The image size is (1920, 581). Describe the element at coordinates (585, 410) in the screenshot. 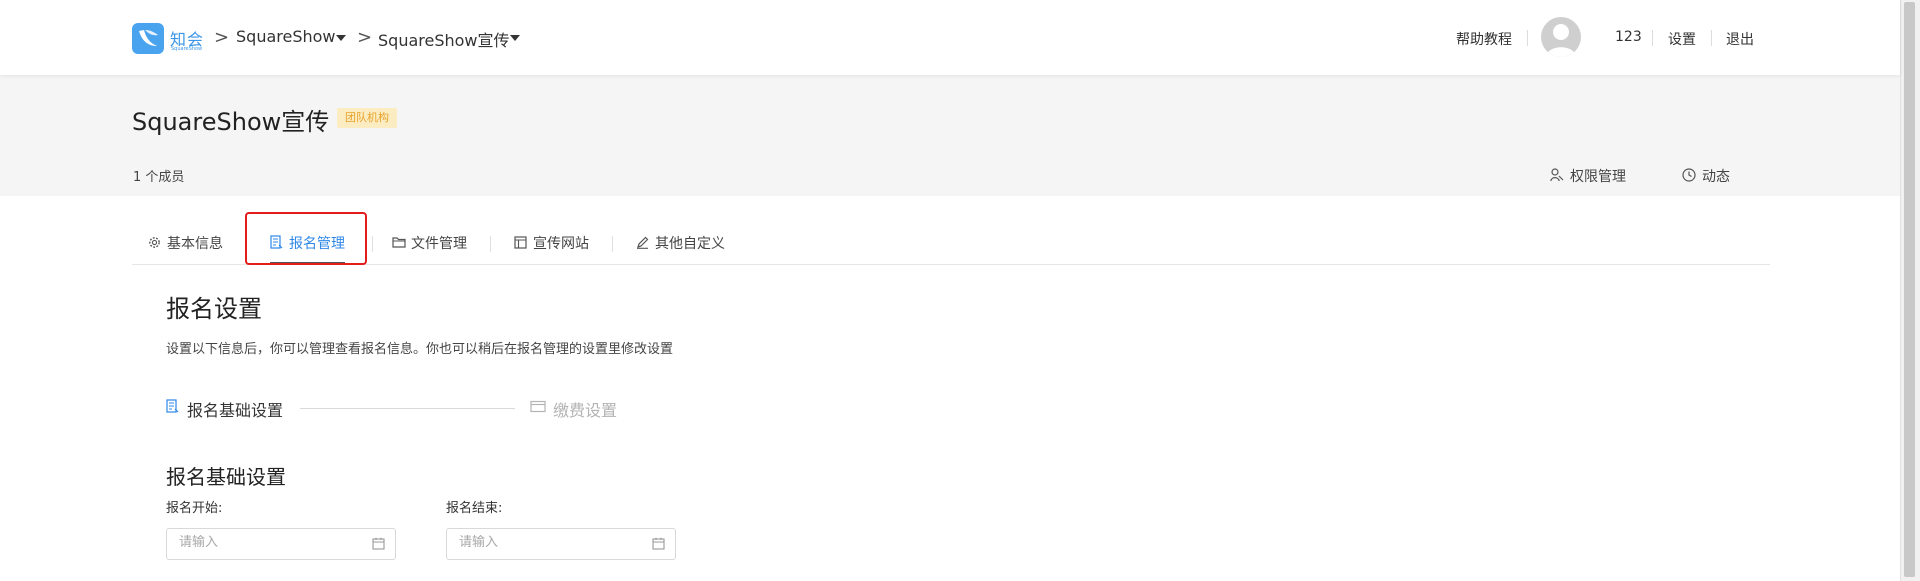

I see `step-label: 缴费设置` at that location.